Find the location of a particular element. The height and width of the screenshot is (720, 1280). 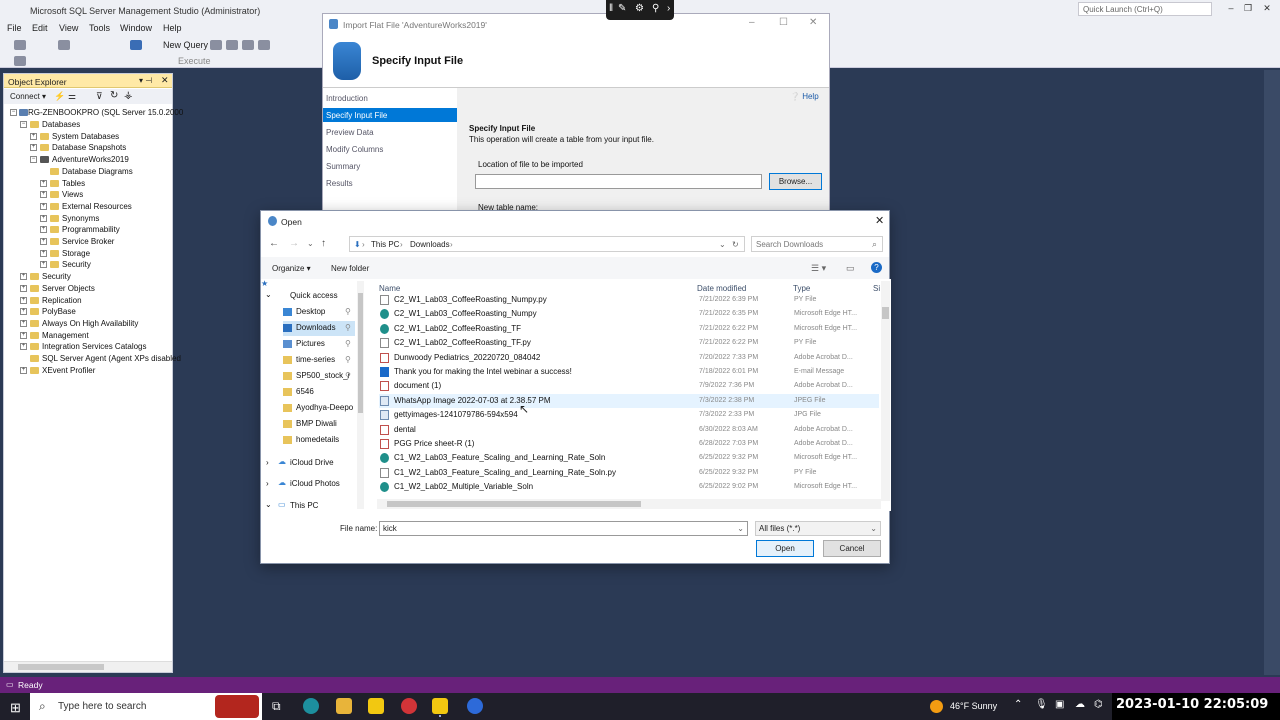

server-node: RG-ZENBOOKPRO (SQL Server 15.0.2000 is located at coordinates (105, 112).